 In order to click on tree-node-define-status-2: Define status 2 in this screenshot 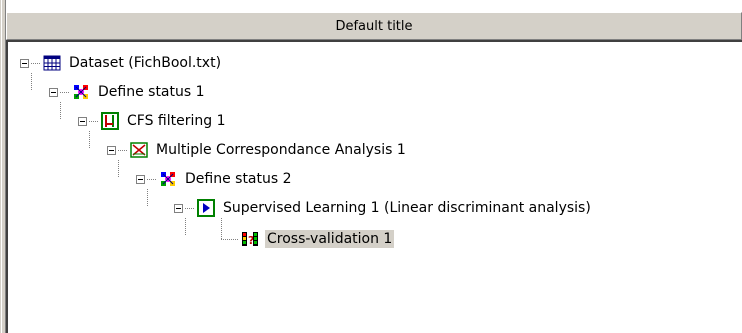, I will do `click(215, 179)`.